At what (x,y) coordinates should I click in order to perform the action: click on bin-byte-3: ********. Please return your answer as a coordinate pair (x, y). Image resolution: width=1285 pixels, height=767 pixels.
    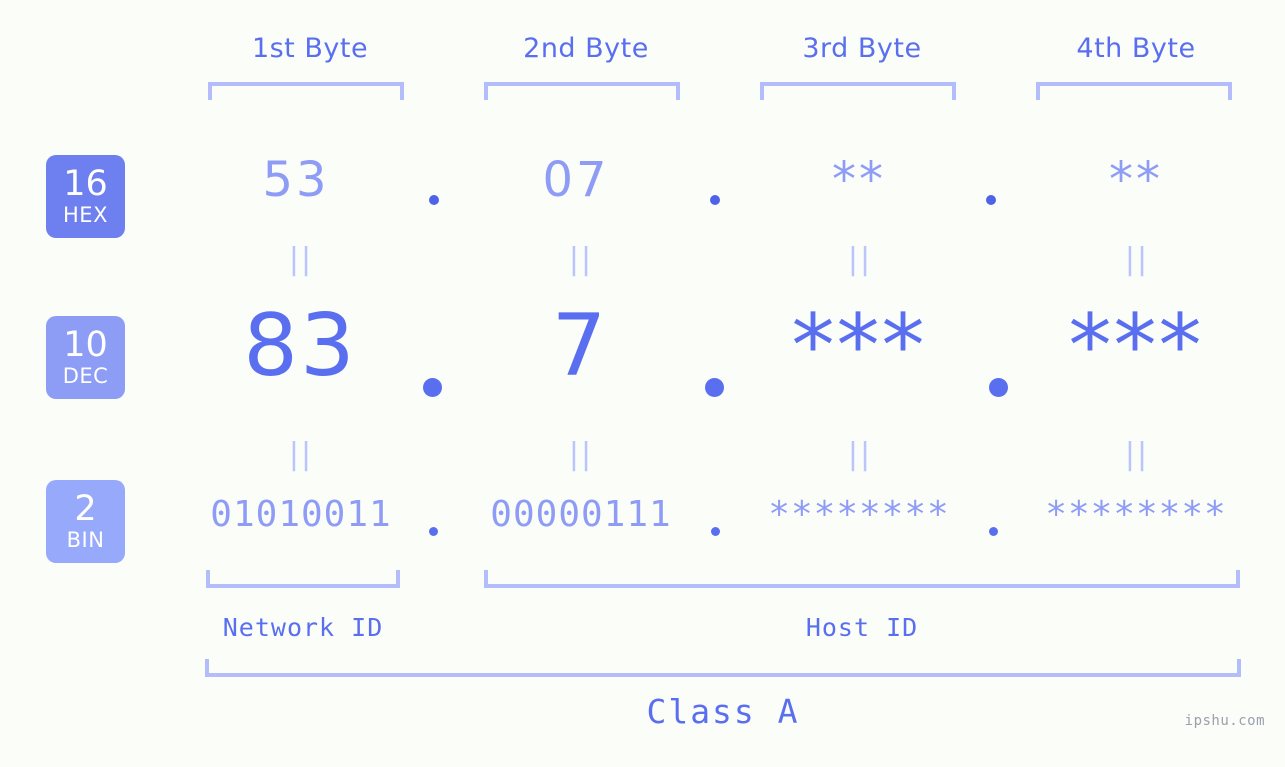
    Looking at the image, I should click on (859, 514).